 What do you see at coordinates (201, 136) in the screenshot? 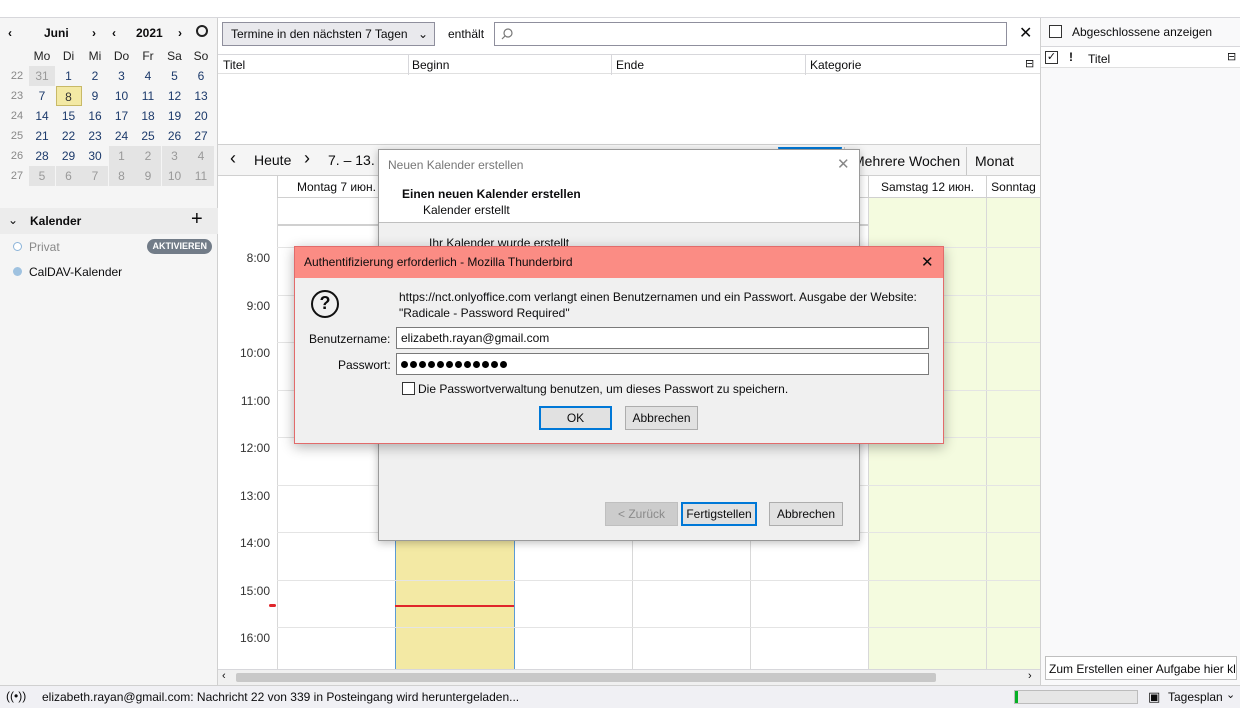
I see `minimonth-day: 27` at bounding box center [201, 136].